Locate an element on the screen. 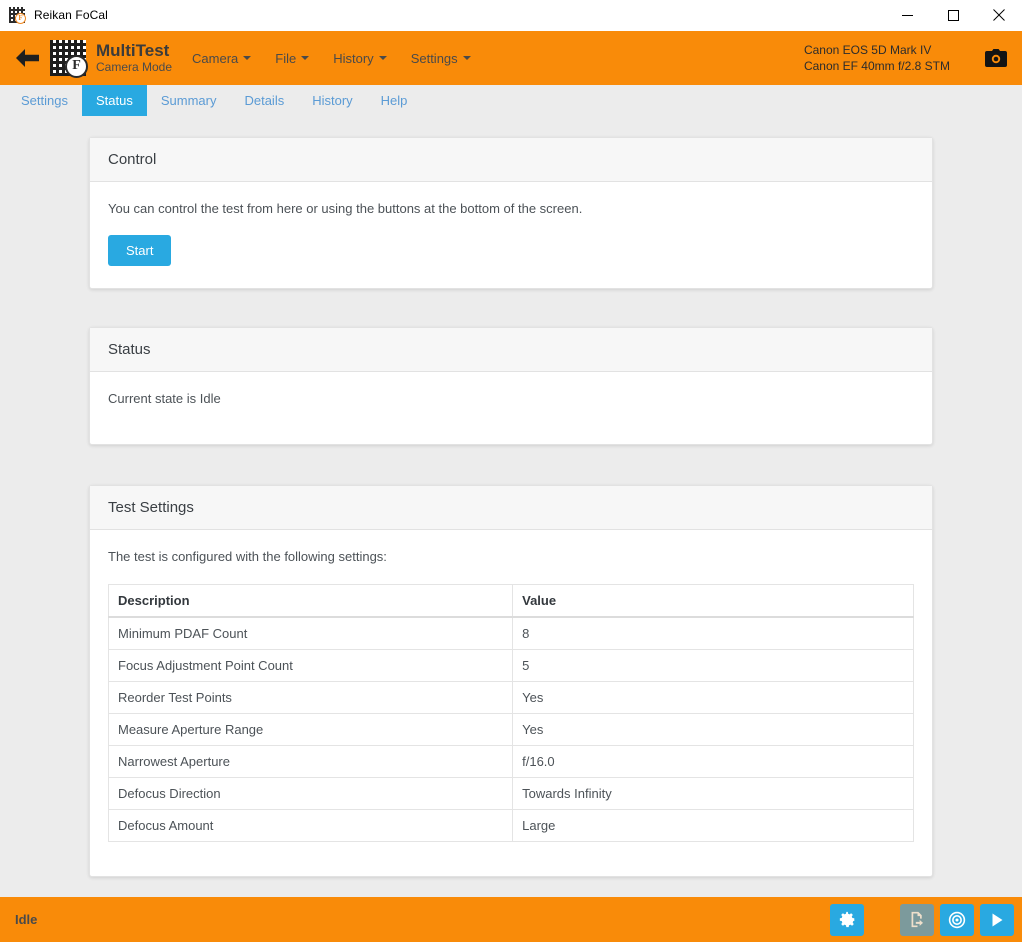 Image resolution: width=1022 pixels, height=942 pixels. tab-help: Help is located at coordinates (394, 100).